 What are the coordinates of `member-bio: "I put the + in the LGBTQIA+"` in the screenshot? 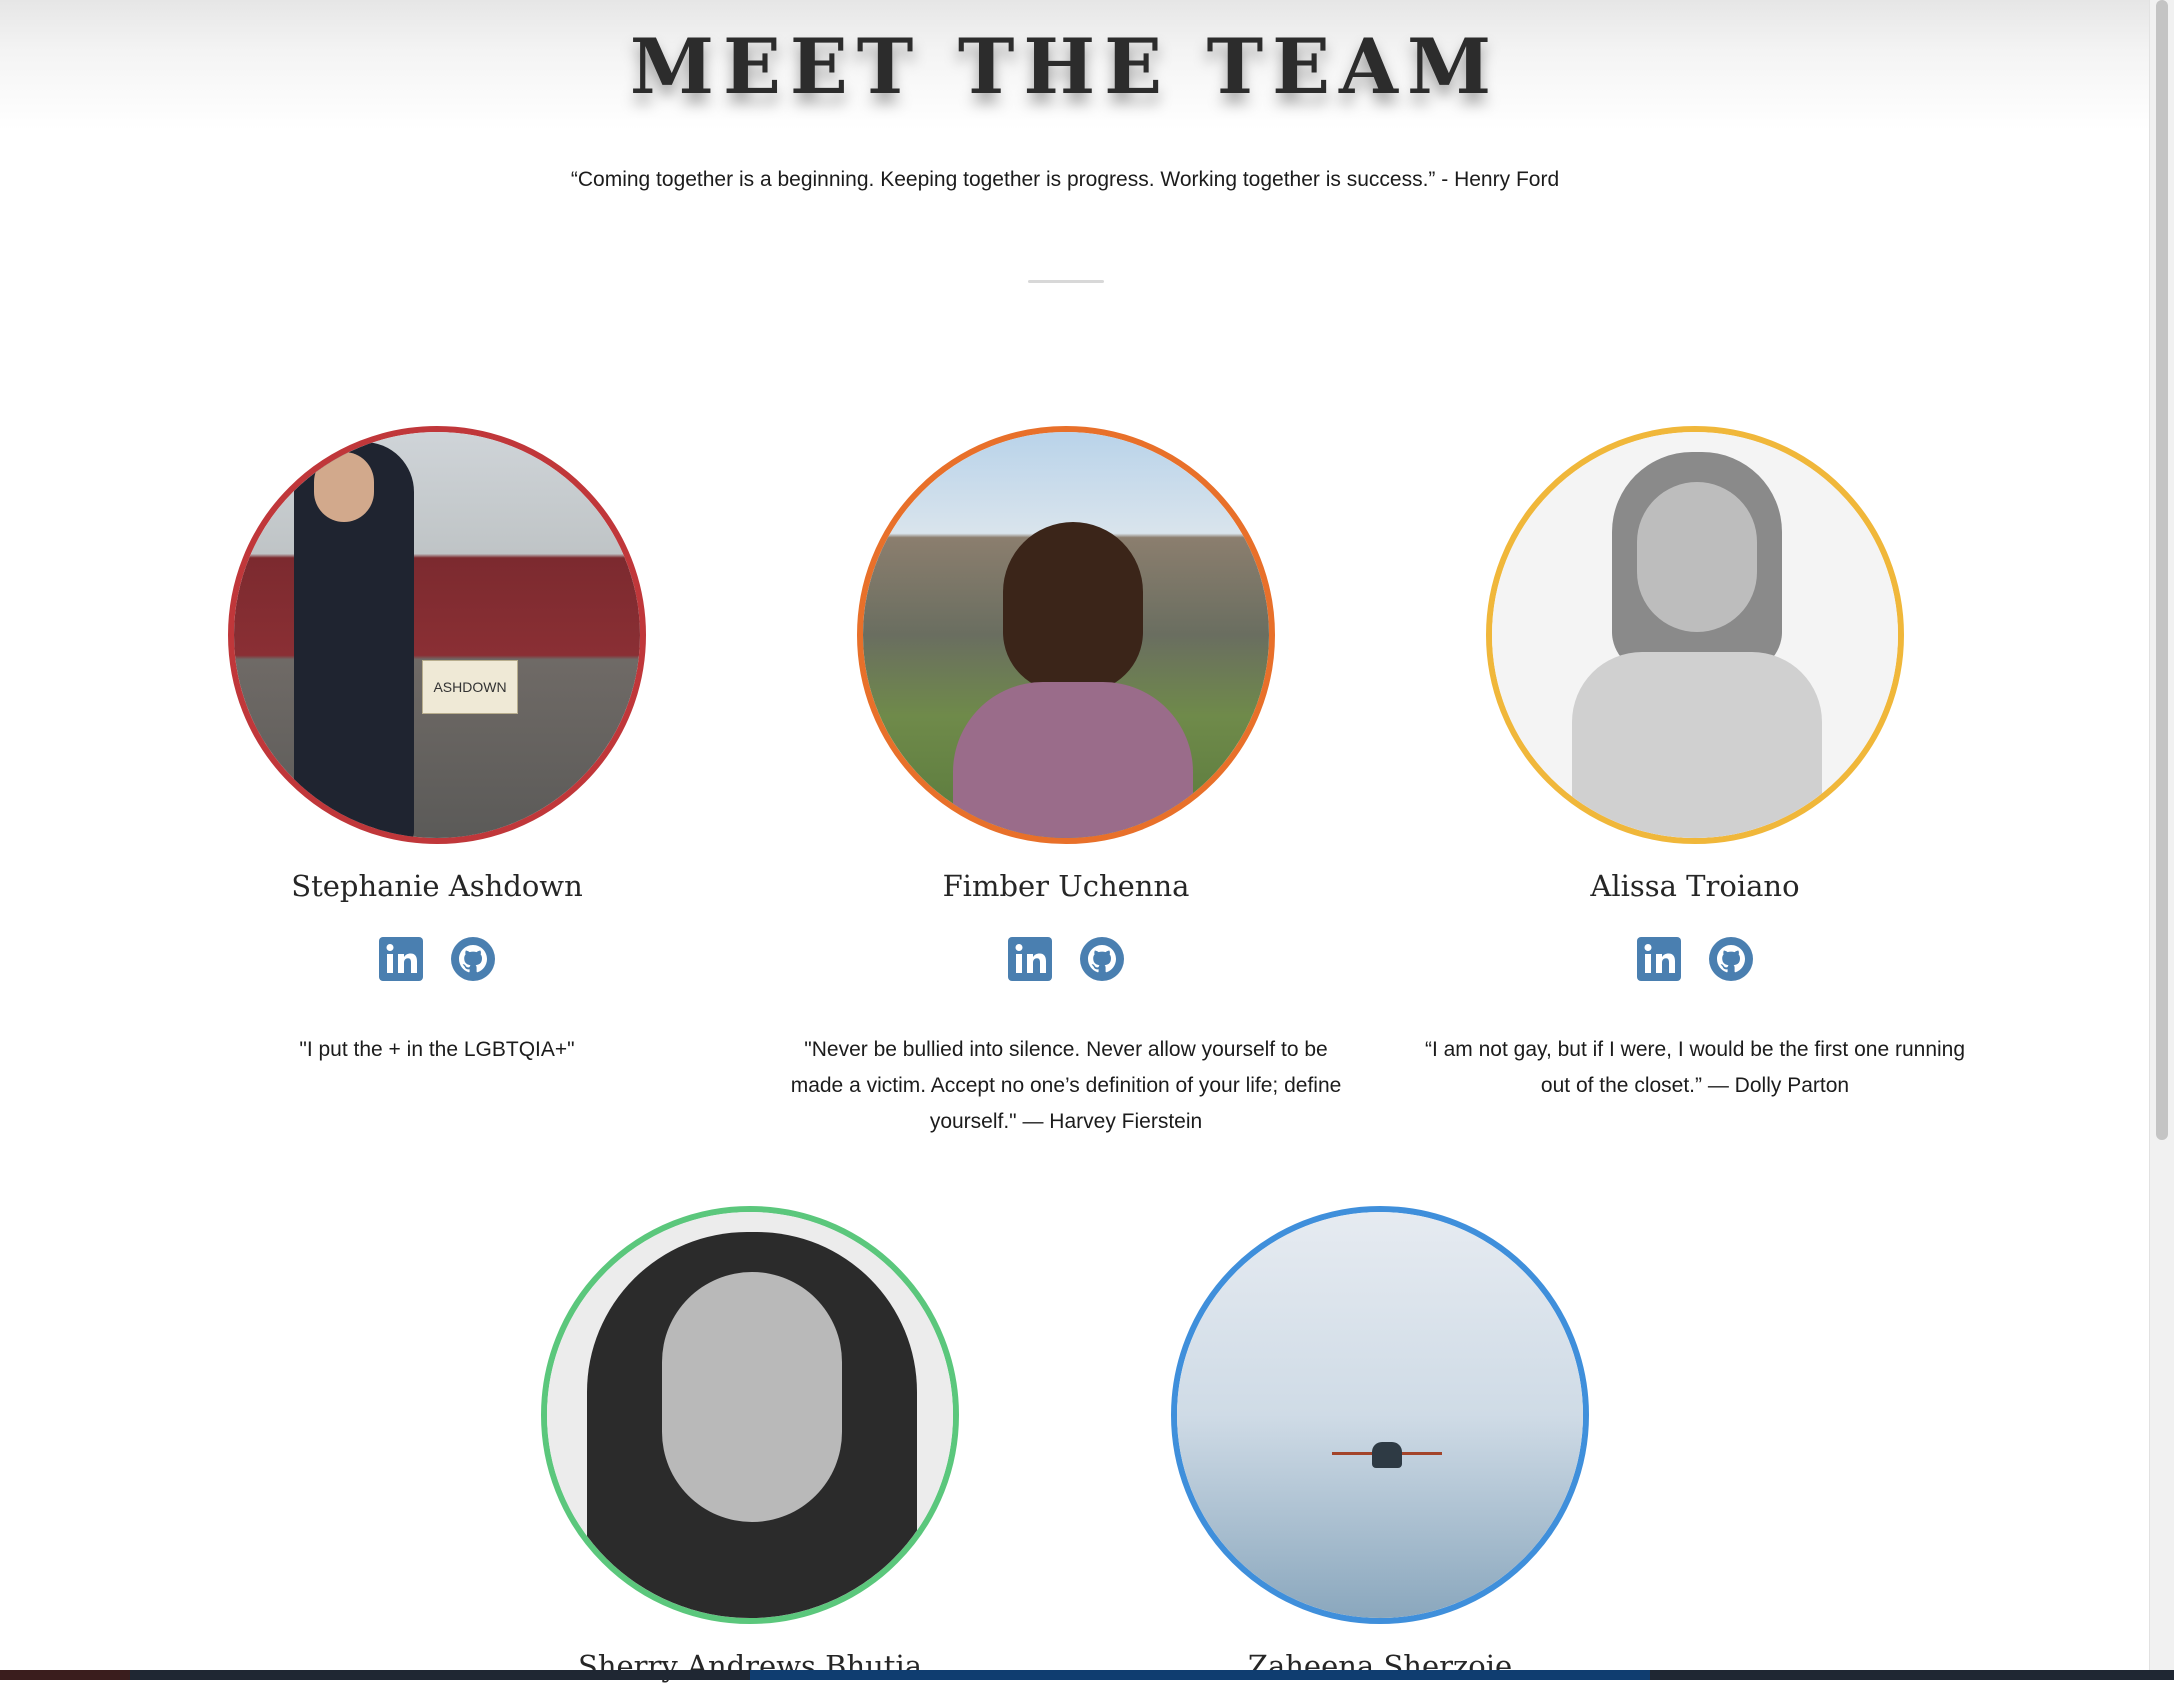 It's located at (437, 1049).